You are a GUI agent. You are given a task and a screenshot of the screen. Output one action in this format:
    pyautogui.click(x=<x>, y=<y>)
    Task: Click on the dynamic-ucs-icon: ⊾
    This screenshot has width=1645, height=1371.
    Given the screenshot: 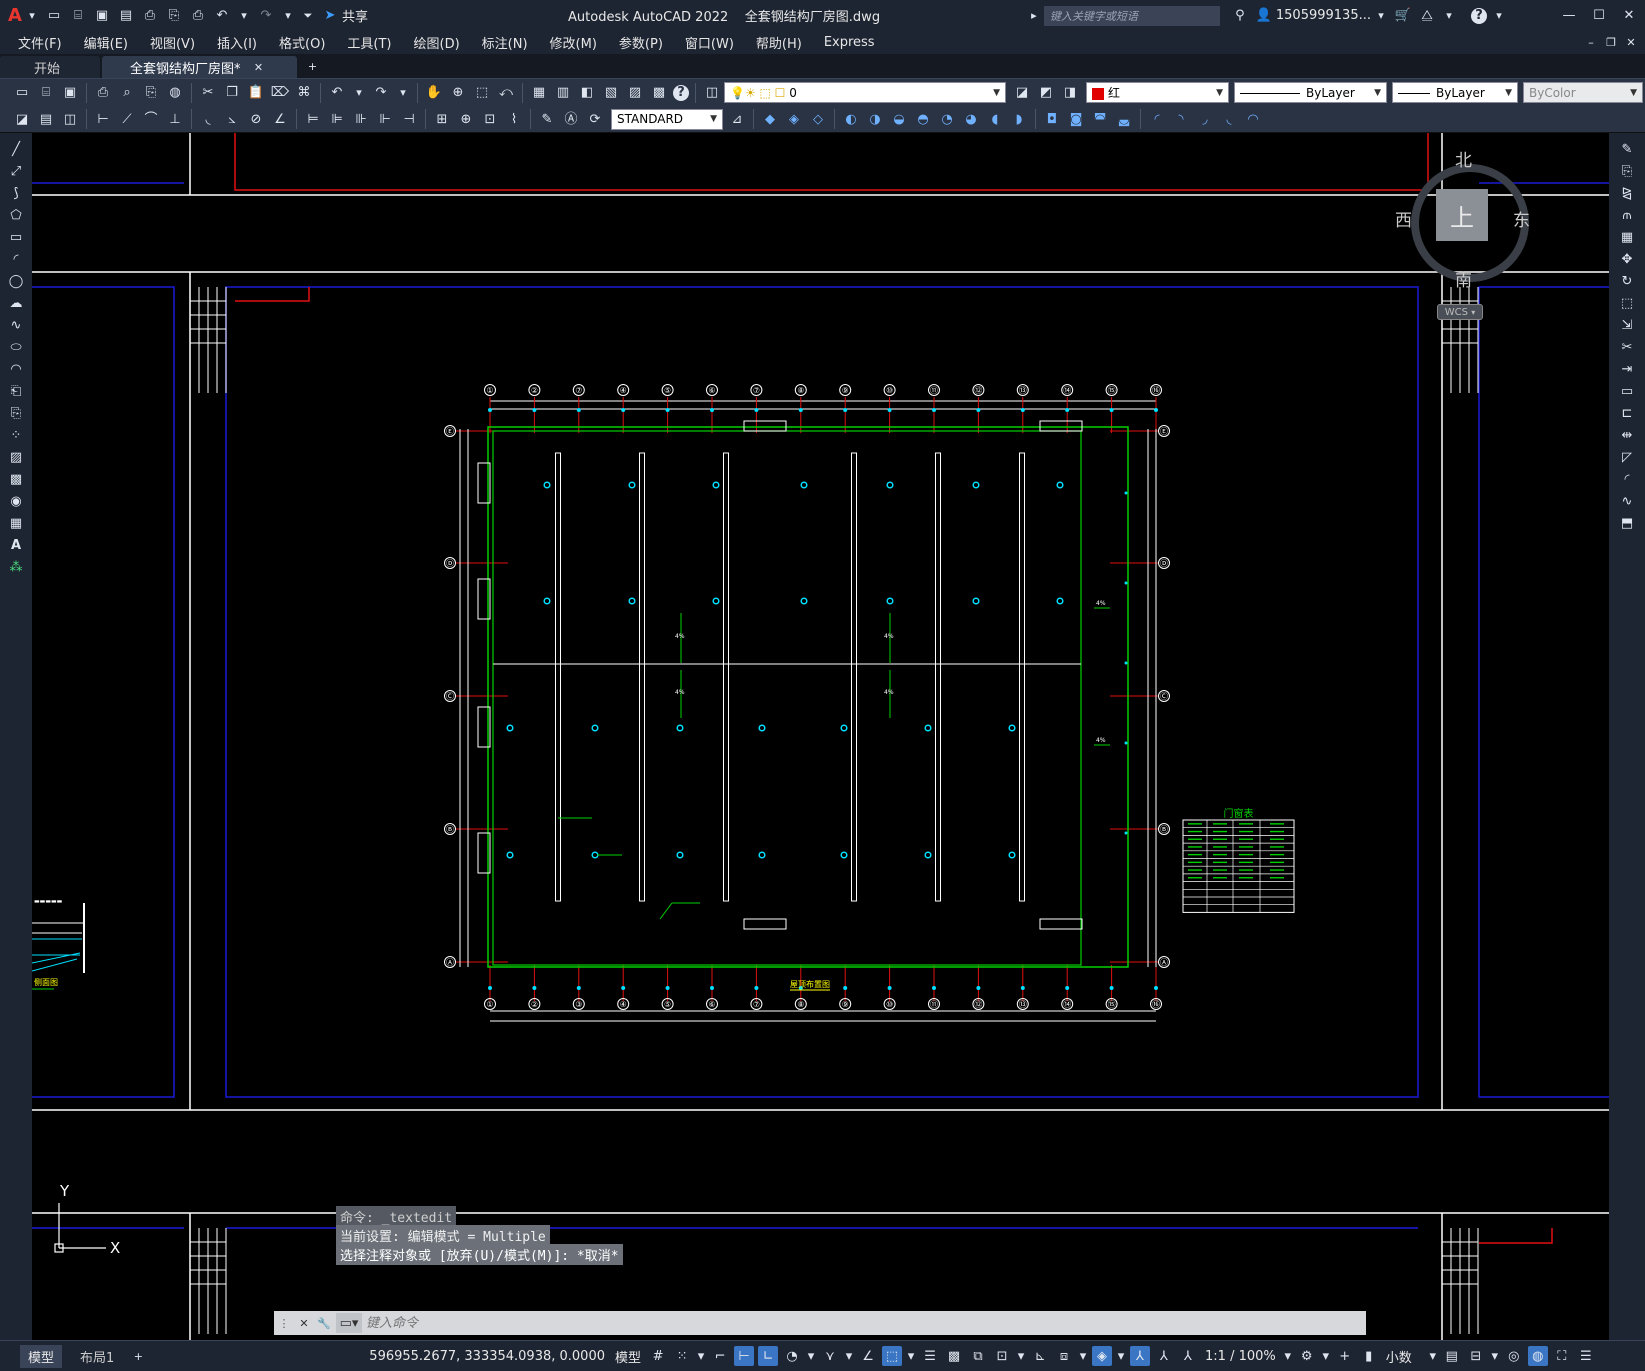 What is the action you would take?
    pyautogui.click(x=1040, y=1356)
    